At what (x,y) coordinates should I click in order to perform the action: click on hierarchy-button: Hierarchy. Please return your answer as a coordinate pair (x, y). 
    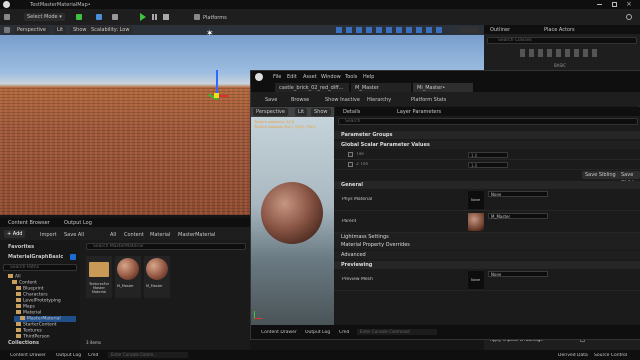
    Looking at the image, I should click on (379, 100).